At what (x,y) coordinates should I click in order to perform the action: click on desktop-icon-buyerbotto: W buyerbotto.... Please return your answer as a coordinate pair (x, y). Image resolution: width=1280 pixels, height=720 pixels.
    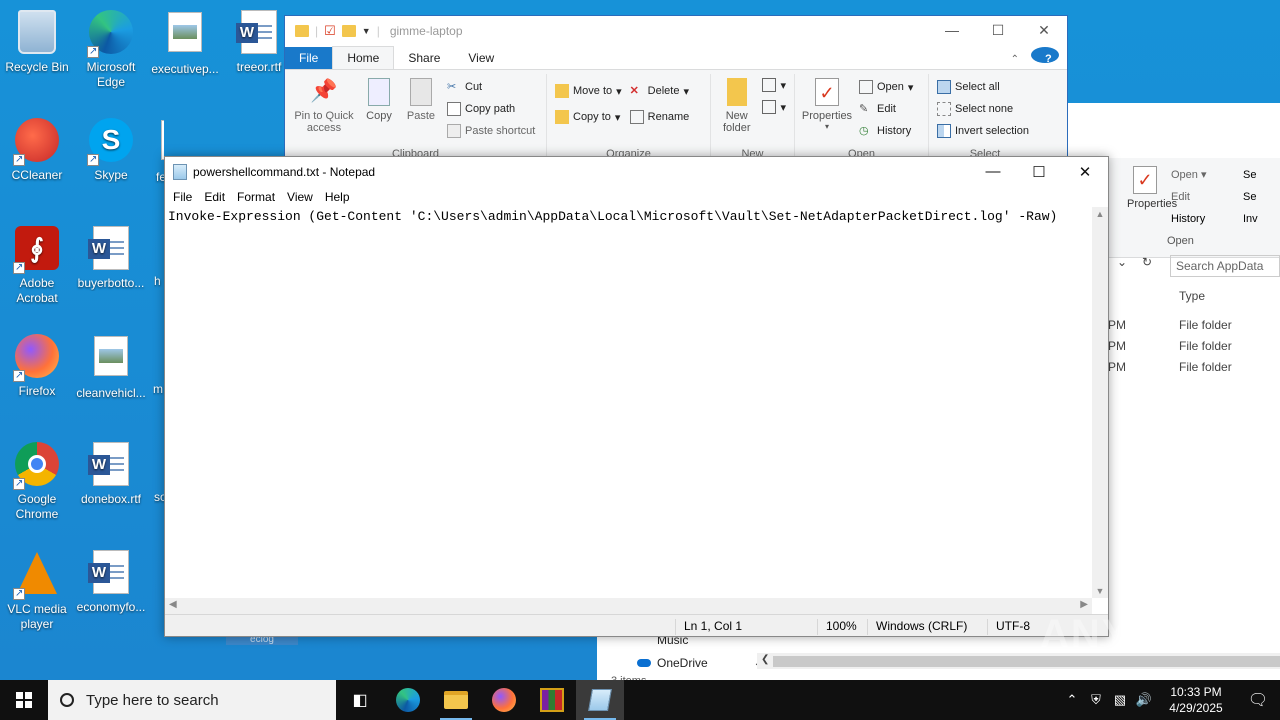
    Looking at the image, I should click on (111, 257).